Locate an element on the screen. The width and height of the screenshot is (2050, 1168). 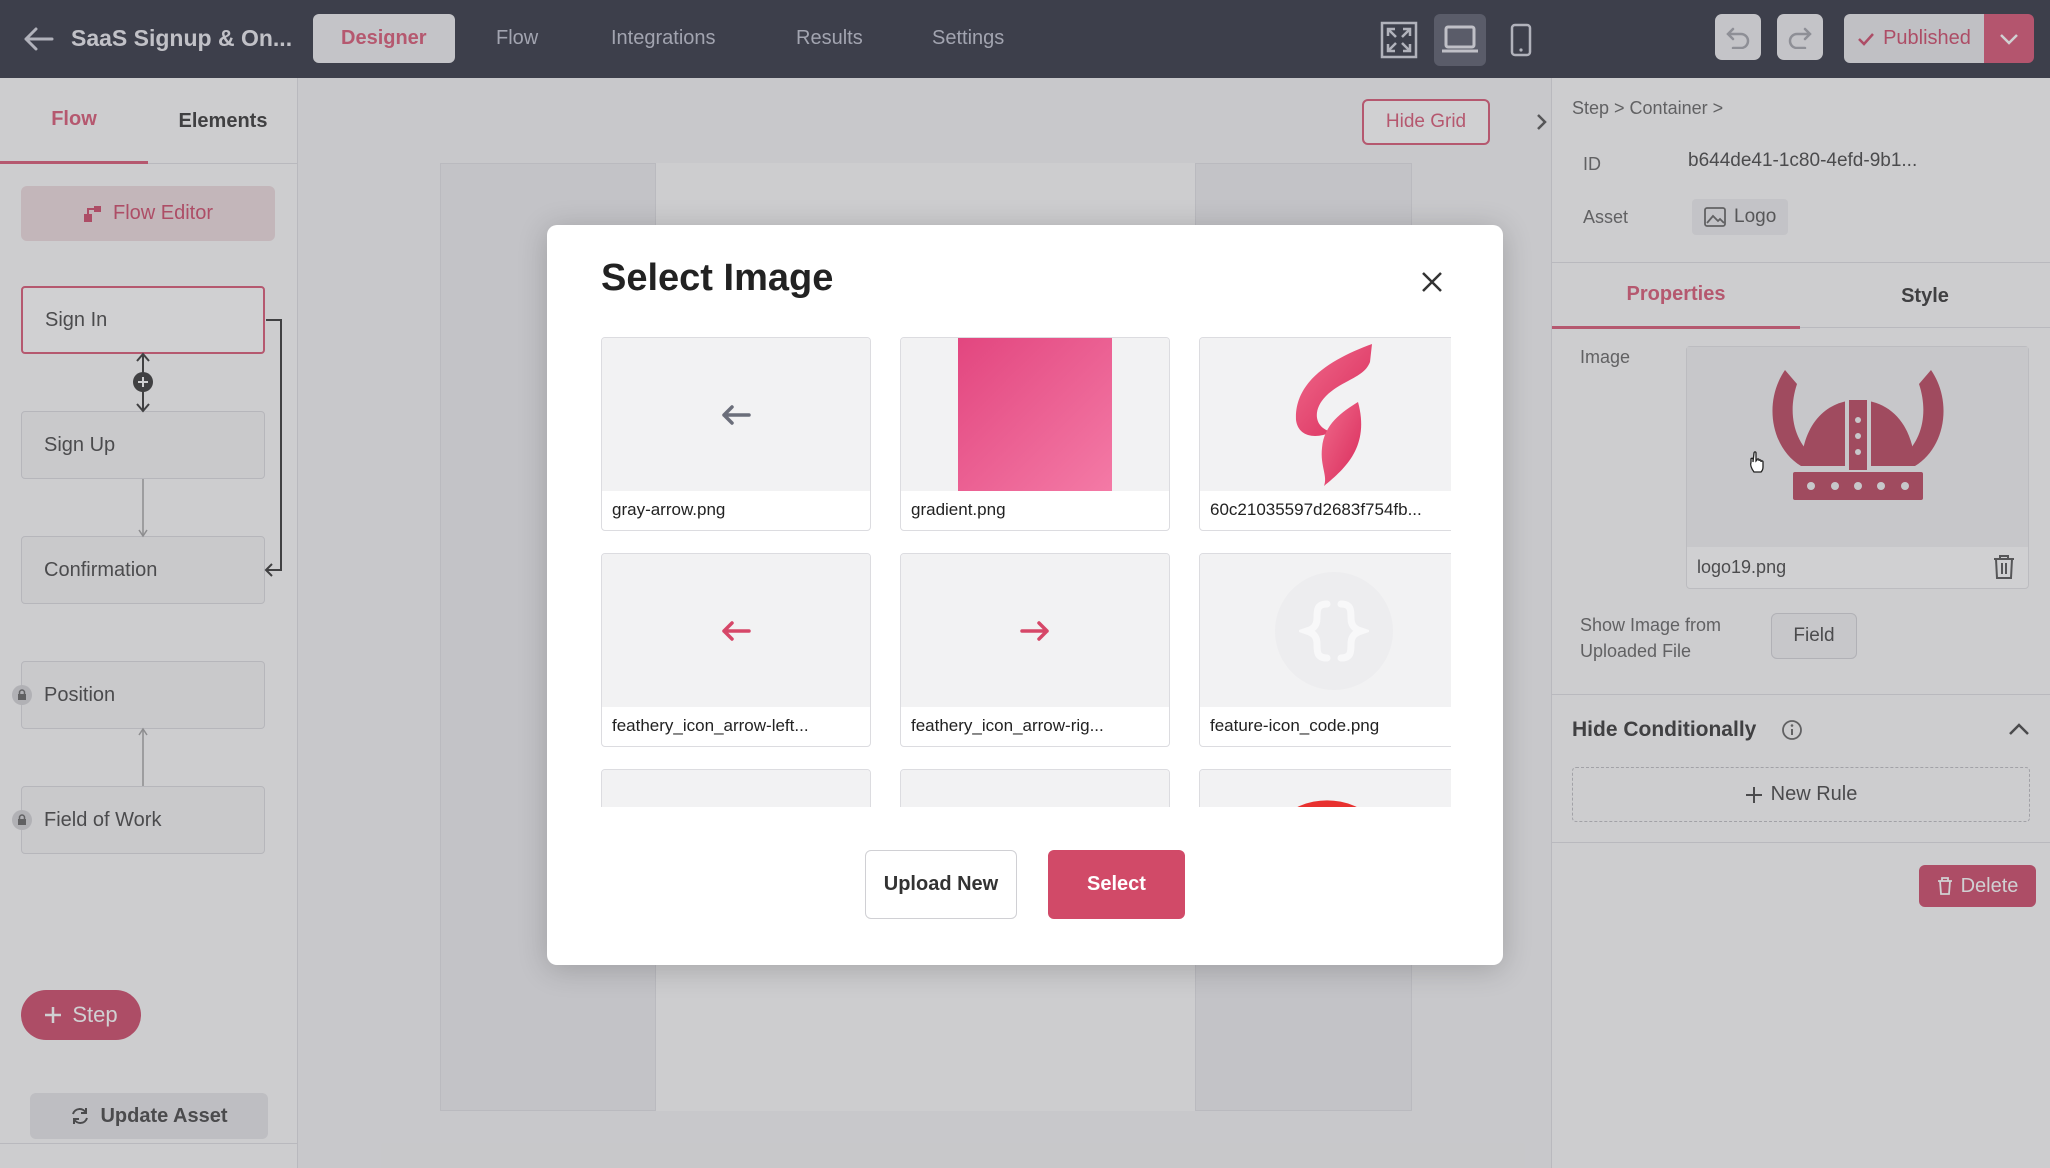
close-icon is located at coordinates (1432, 282).